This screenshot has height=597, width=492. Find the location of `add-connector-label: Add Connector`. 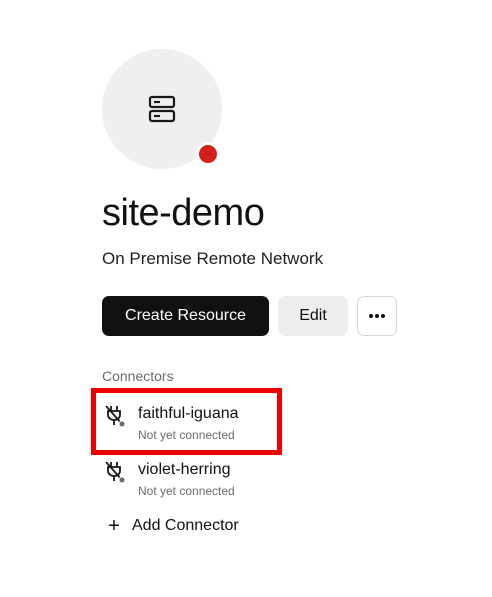

add-connector-label: Add Connector is located at coordinates (185, 525).